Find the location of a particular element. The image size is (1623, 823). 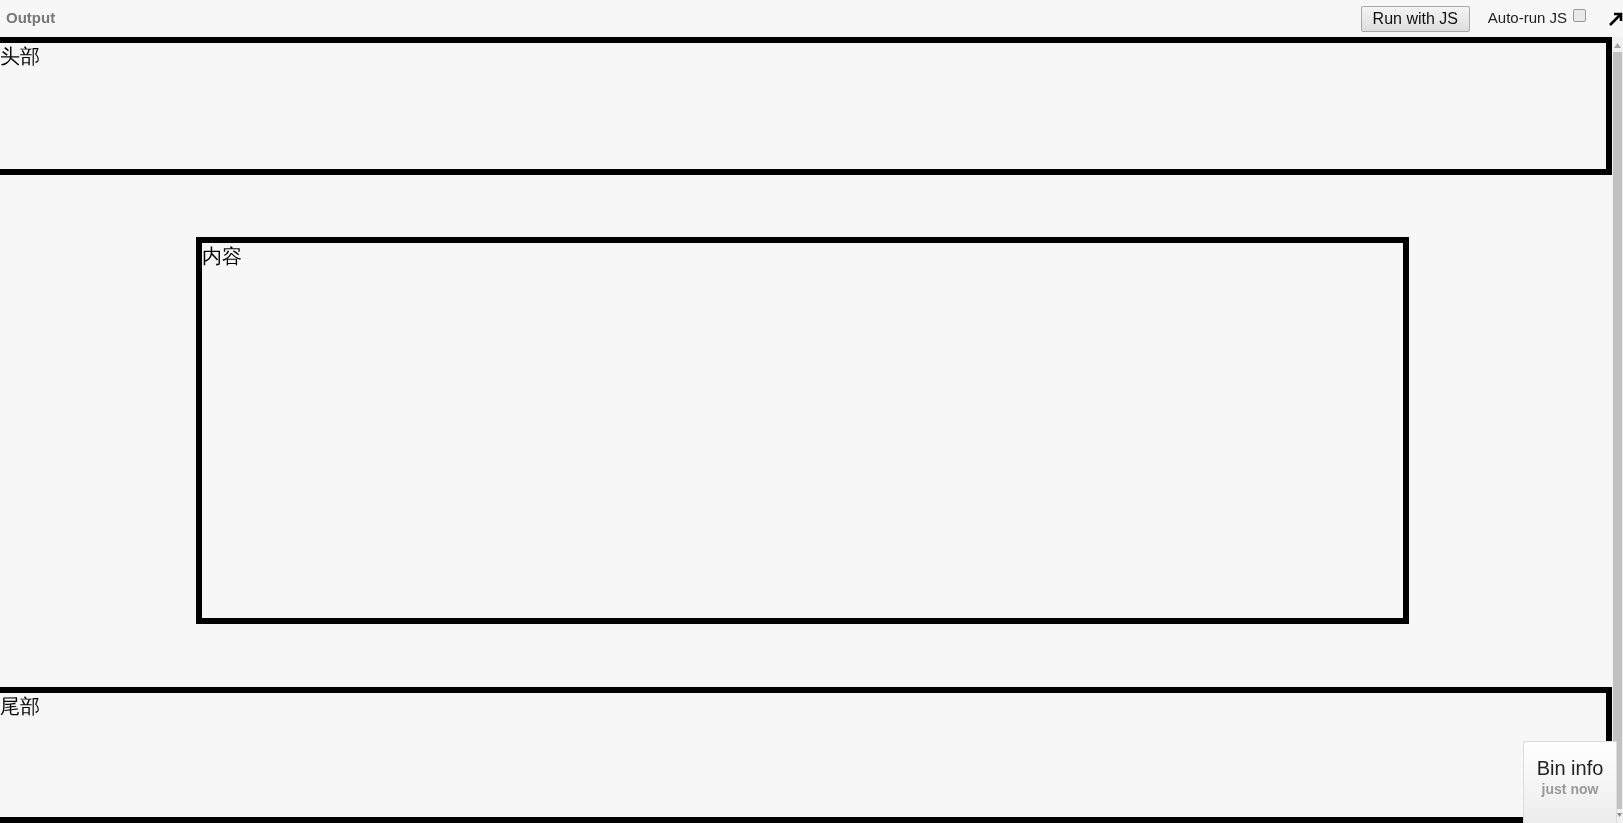

auto-run-checkbox is located at coordinates (1579, 15).